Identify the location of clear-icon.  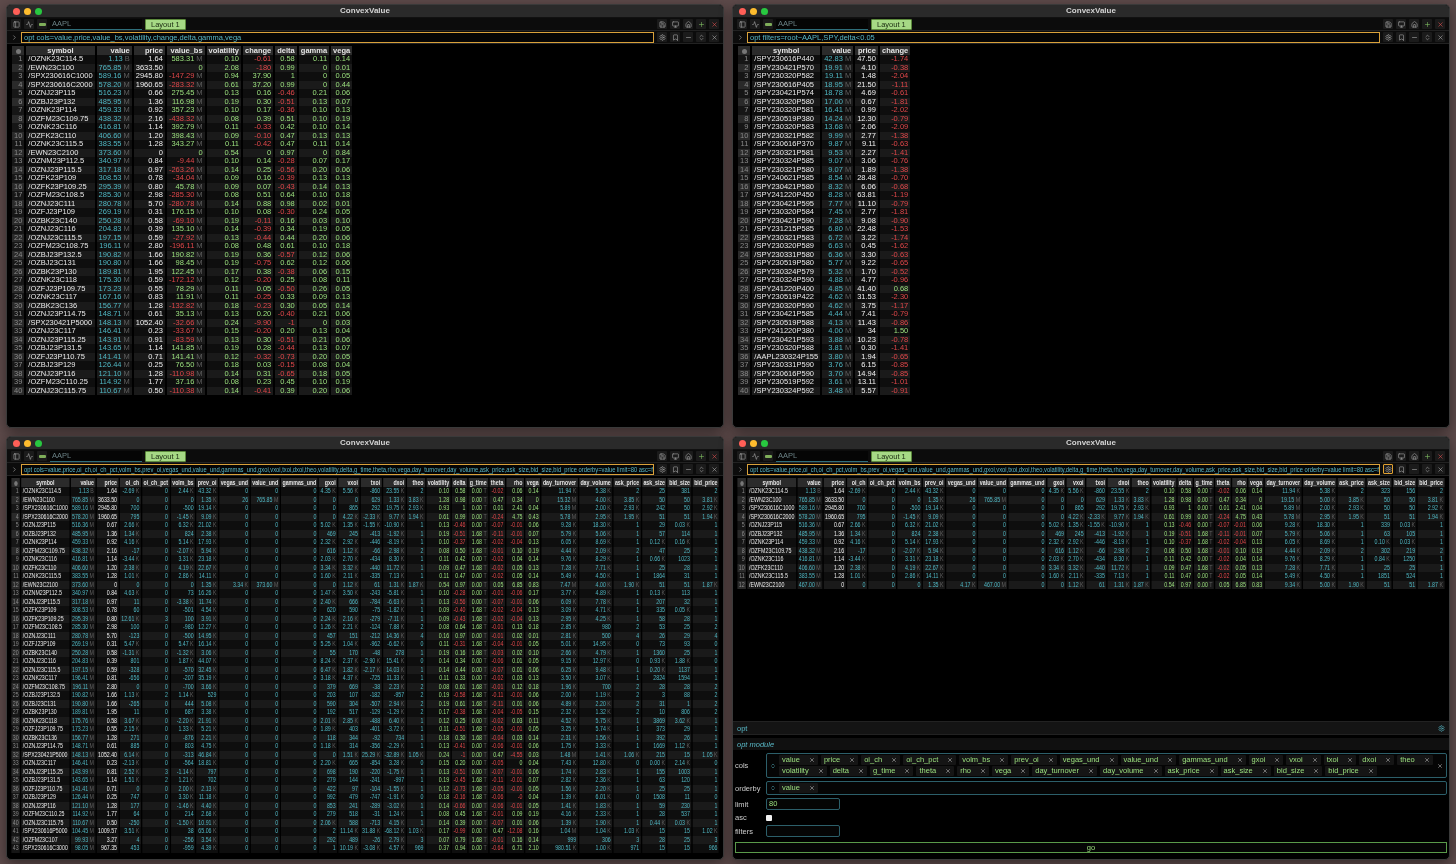
(1440, 765).